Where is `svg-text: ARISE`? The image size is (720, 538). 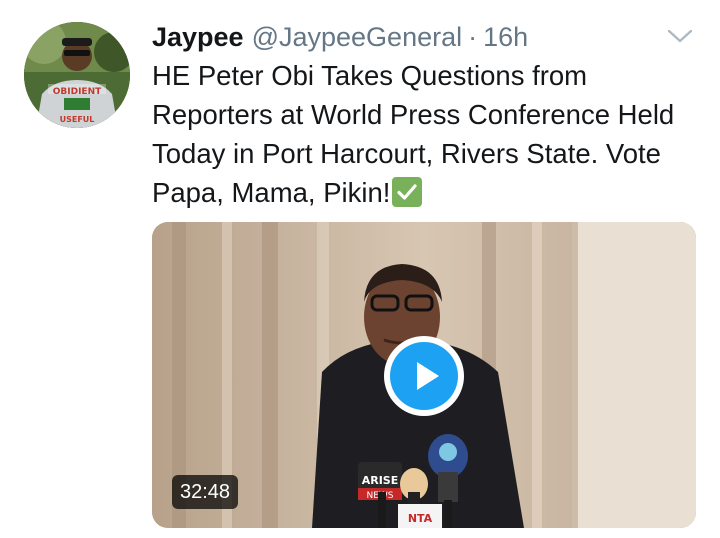
svg-text: ARISE is located at coordinates (380, 480).